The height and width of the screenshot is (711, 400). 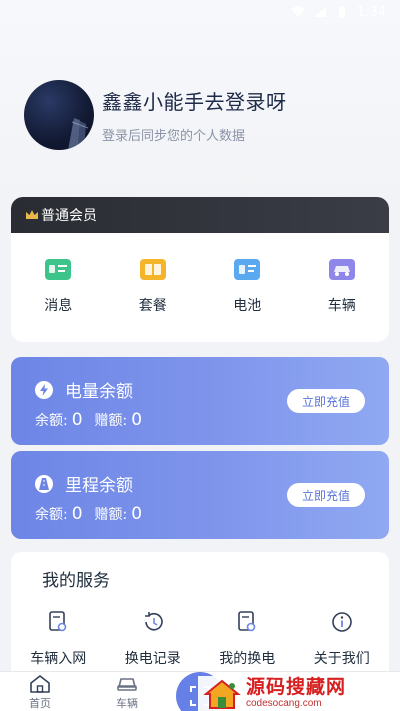 I want to click on balance-title: 电量余额, so click(x=99, y=392).